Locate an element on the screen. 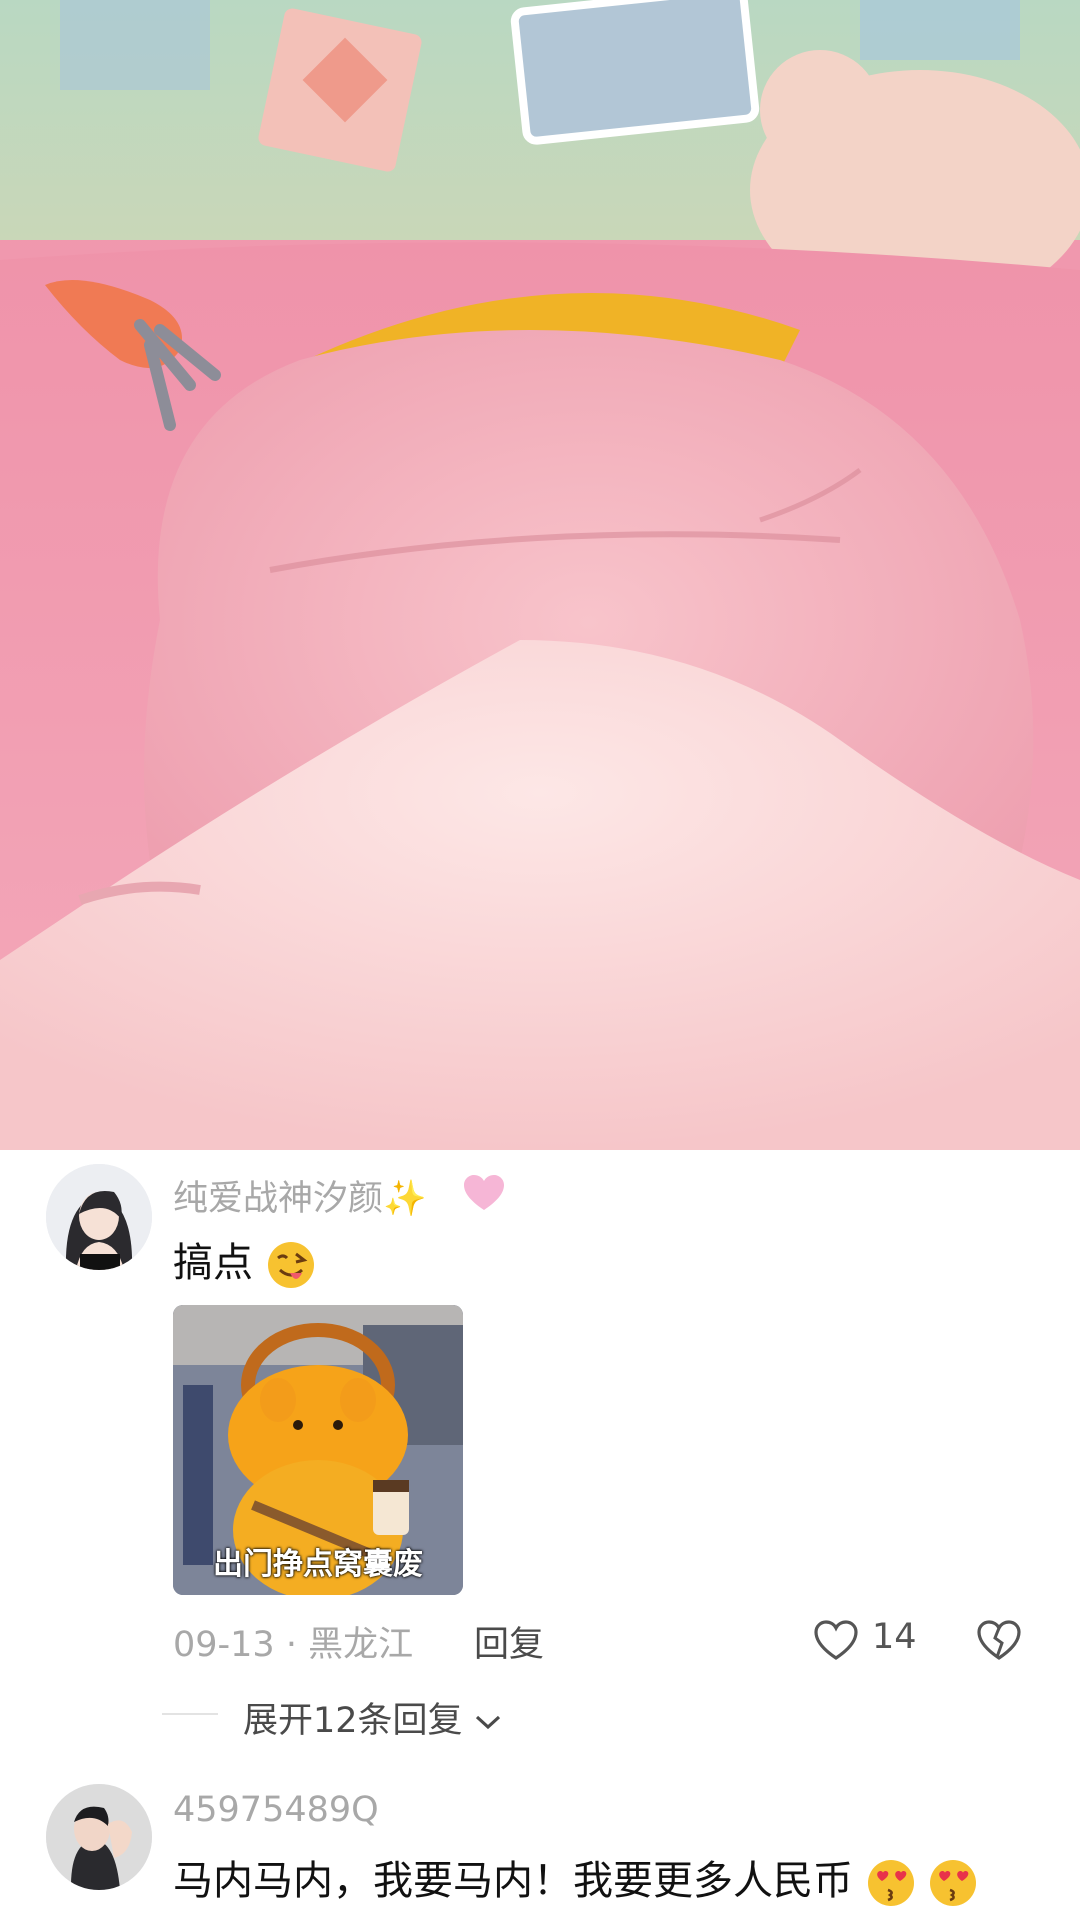 Image resolution: width=1080 pixels, height=1920 pixels. avatar-man-image is located at coordinates (99, 1837).